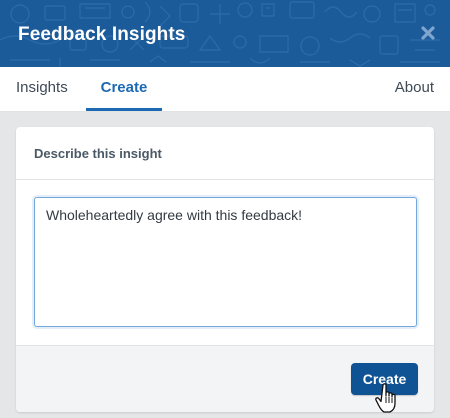 The width and height of the screenshot is (450, 418). What do you see at coordinates (42, 89) in the screenshot?
I see `tab-insights: Insights` at bounding box center [42, 89].